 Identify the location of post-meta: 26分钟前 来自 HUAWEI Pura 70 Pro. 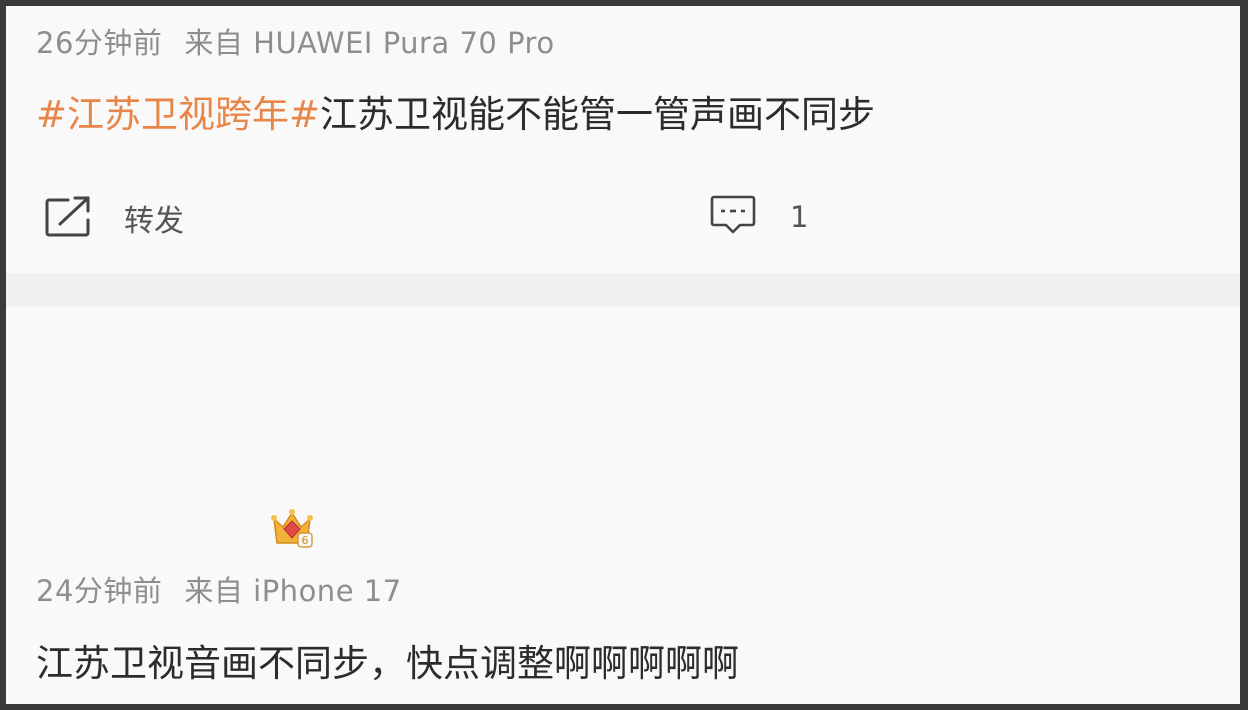
(295, 41).